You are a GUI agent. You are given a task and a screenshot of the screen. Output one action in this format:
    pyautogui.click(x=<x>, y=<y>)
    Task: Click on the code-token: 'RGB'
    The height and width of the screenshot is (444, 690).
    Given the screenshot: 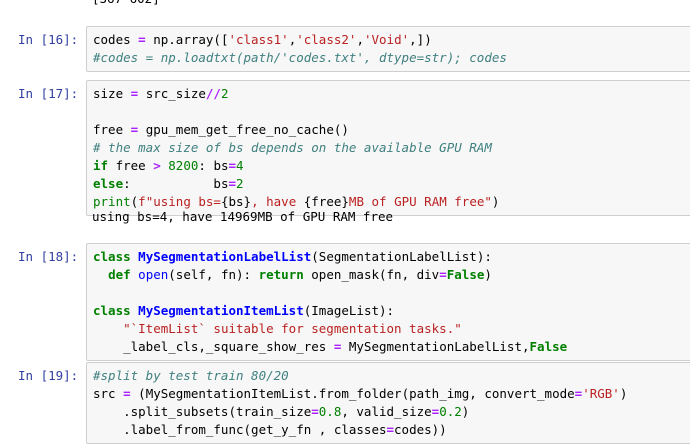 What is the action you would take?
    pyautogui.click(x=601, y=393)
    